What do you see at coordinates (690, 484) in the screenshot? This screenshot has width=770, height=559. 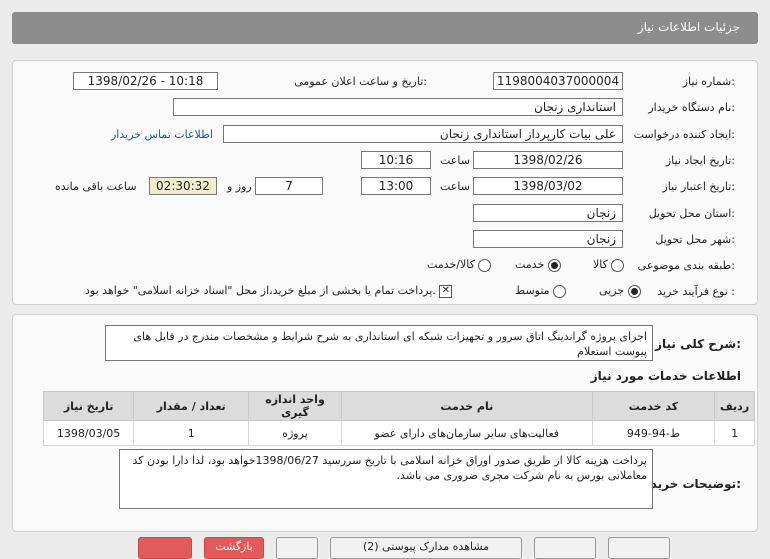 I see `buyer-notes-label: توضیحات خریدار:` at bounding box center [690, 484].